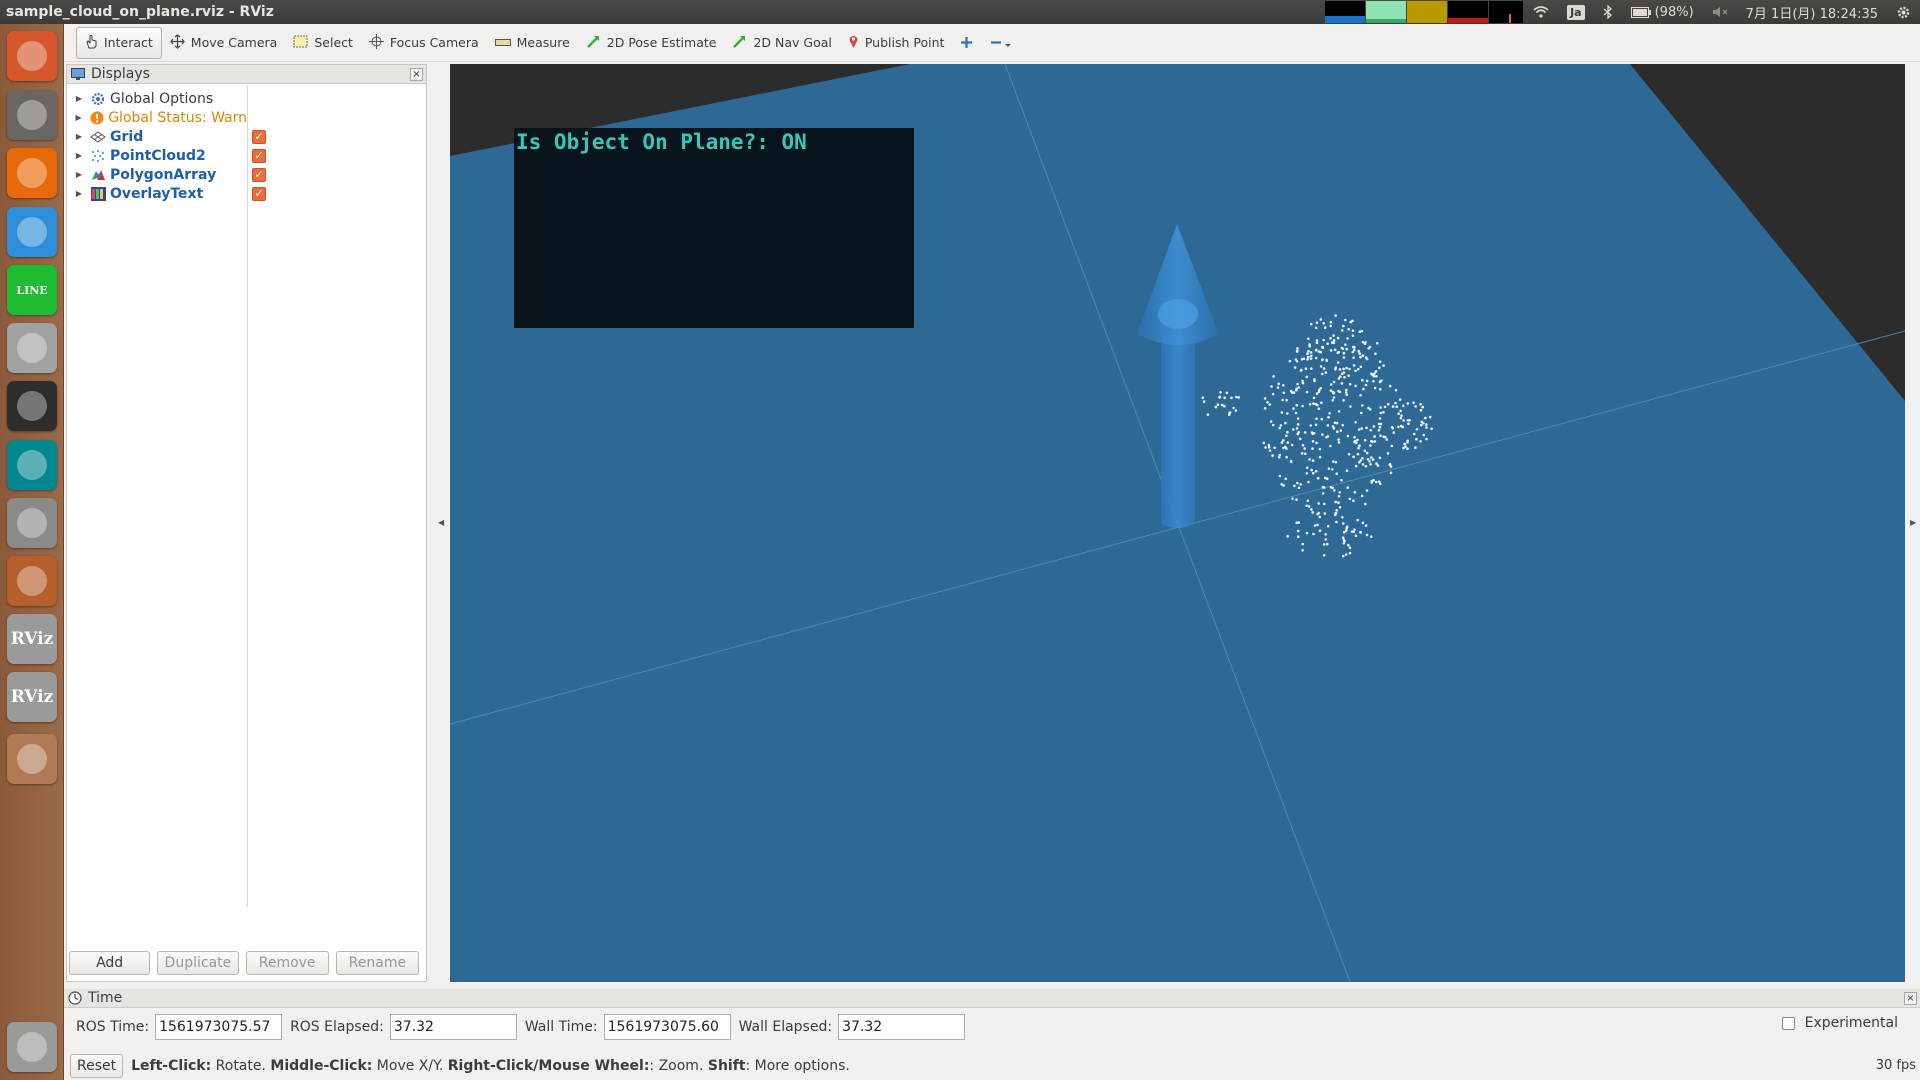 The width and height of the screenshot is (1920, 1080). Describe the element at coordinates (1468, 12) in the screenshot. I see `net-graph` at that location.